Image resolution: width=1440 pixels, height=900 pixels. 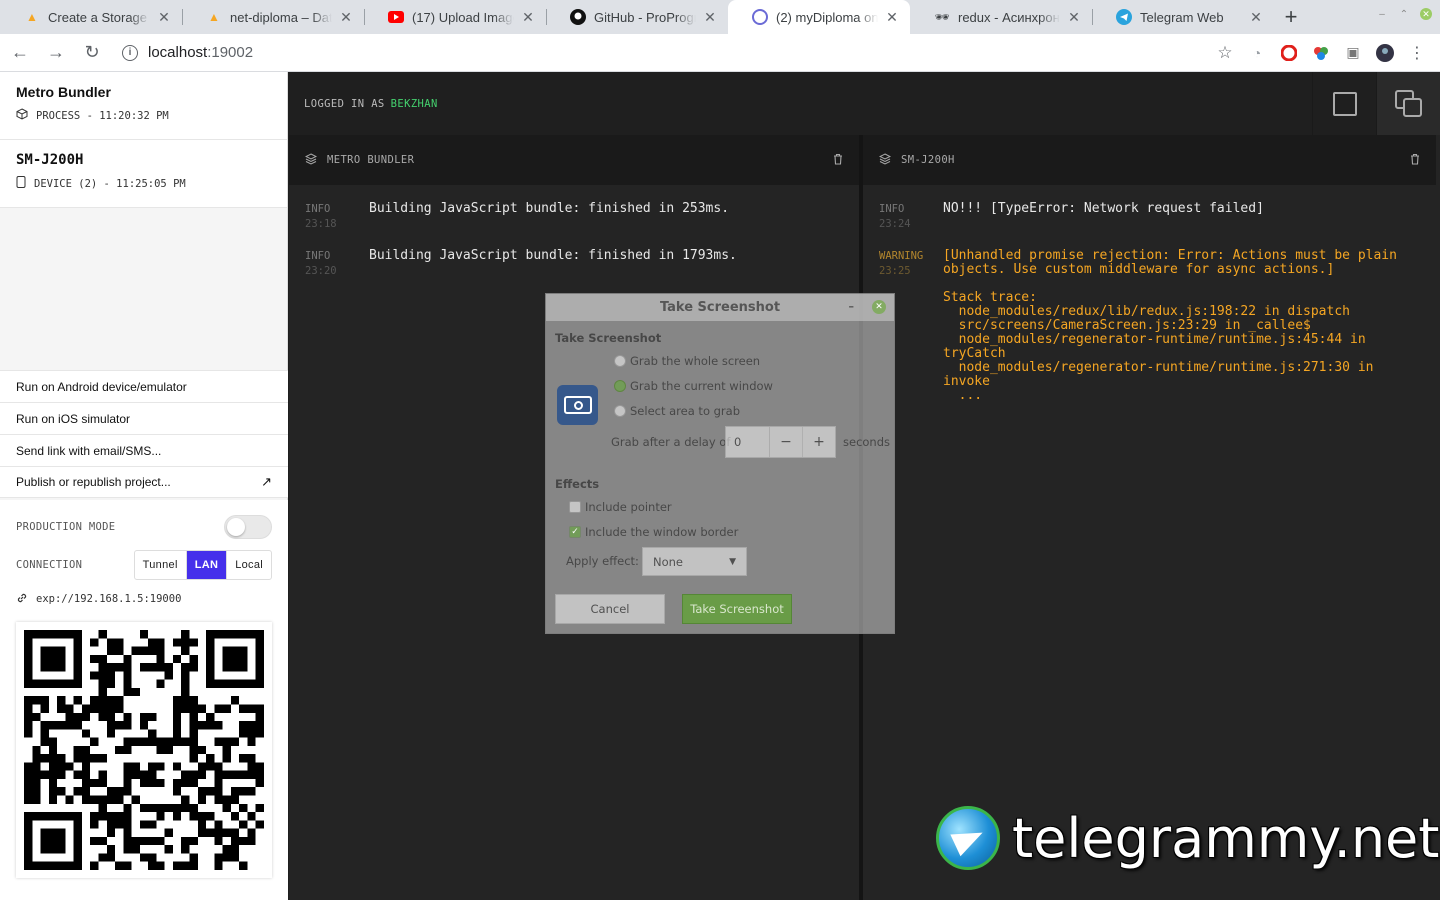 What do you see at coordinates (895, 224) in the screenshot?
I see `log-time: 23:24` at bounding box center [895, 224].